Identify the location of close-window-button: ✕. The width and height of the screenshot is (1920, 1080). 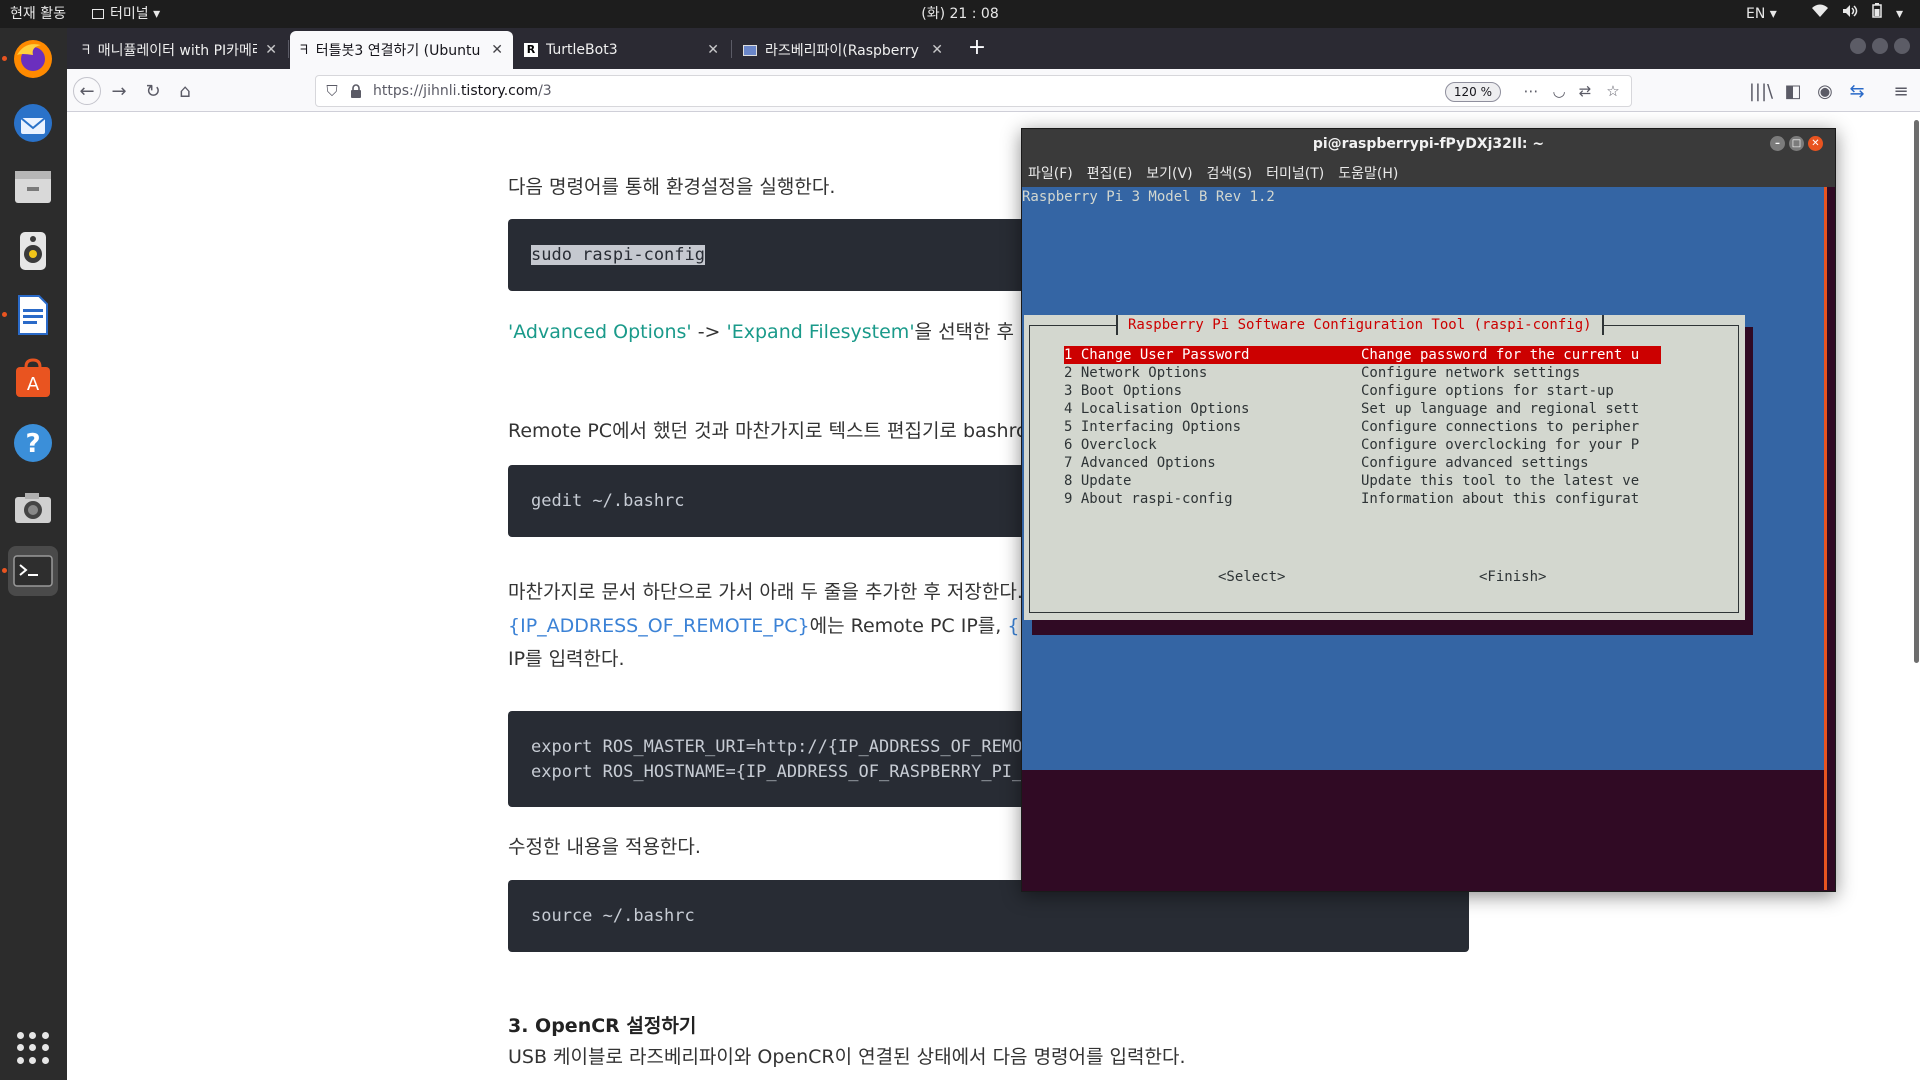
(1815, 143).